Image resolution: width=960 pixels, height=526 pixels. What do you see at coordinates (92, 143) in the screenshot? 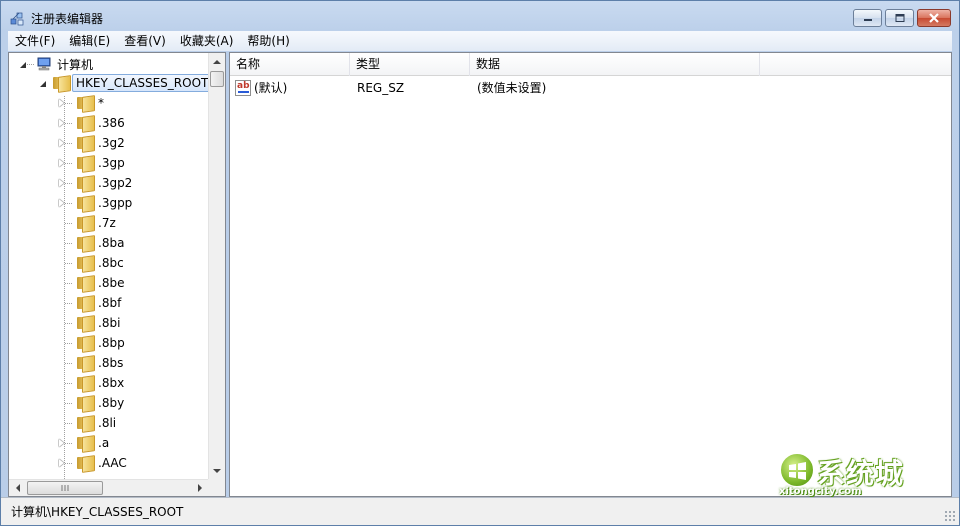
I see `tree-node: .3g2` at bounding box center [92, 143].